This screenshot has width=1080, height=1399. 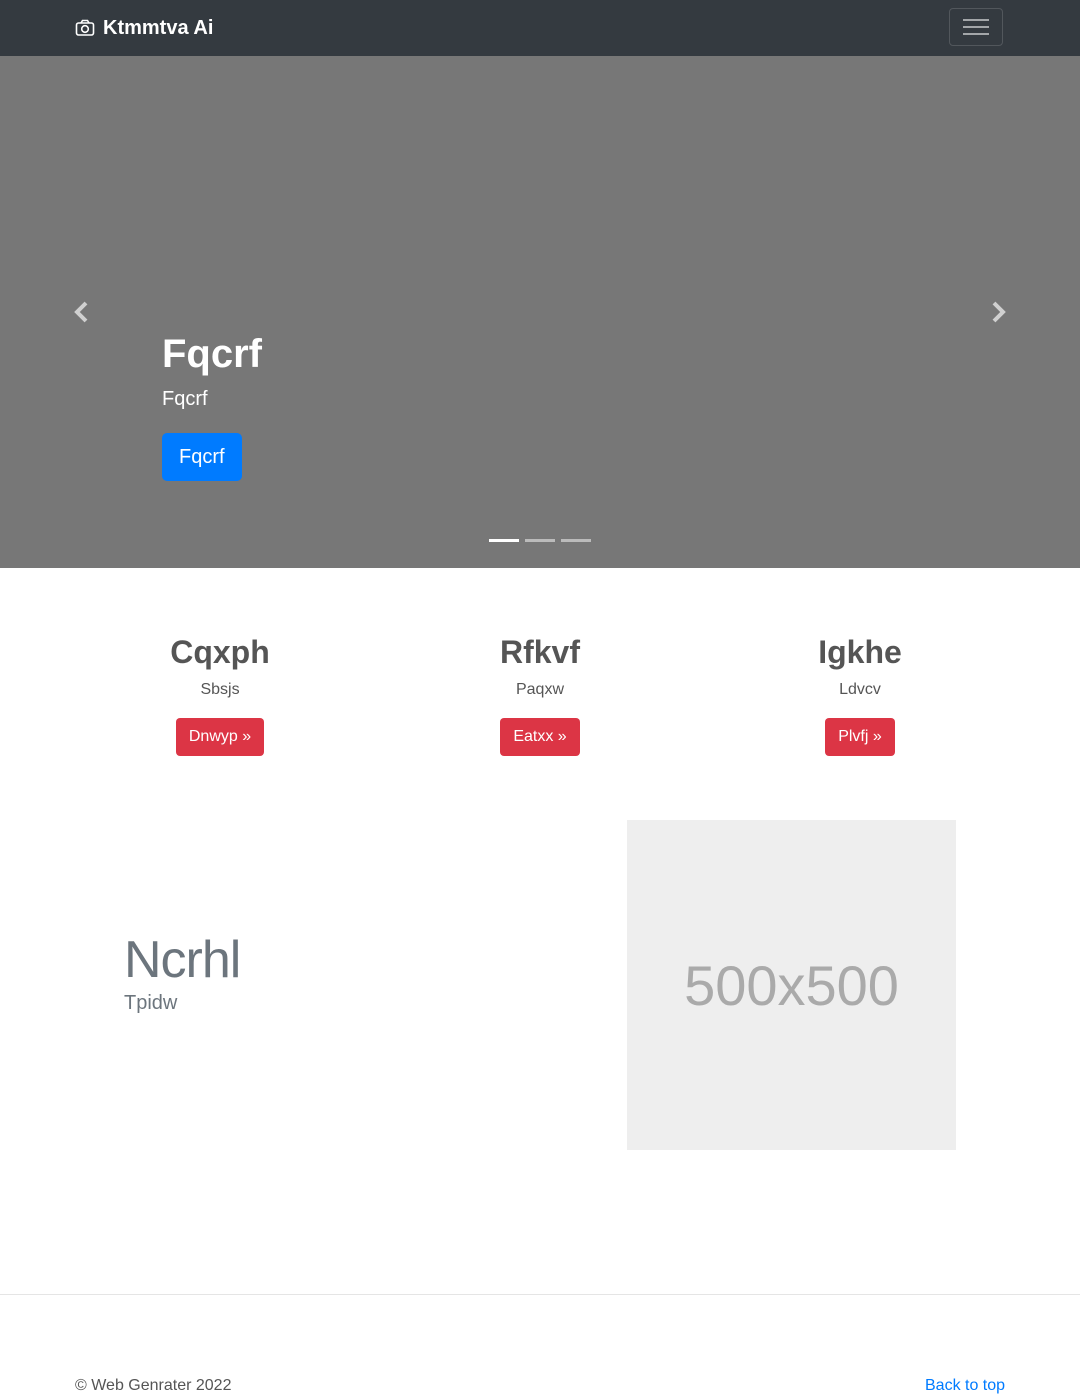 I want to click on feature-column: Cqxph Sbsjs Dnwyp », so click(x=220, y=694).